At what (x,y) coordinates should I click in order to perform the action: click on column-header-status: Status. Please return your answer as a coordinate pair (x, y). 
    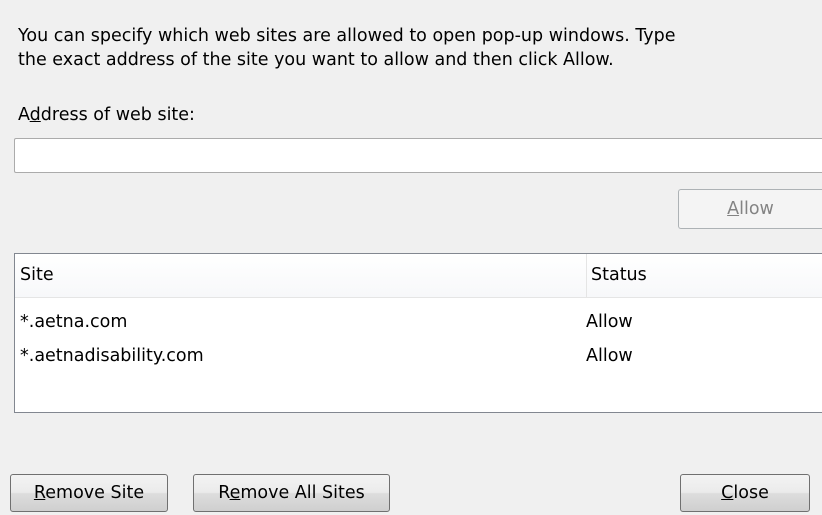
    Looking at the image, I should click on (619, 275).